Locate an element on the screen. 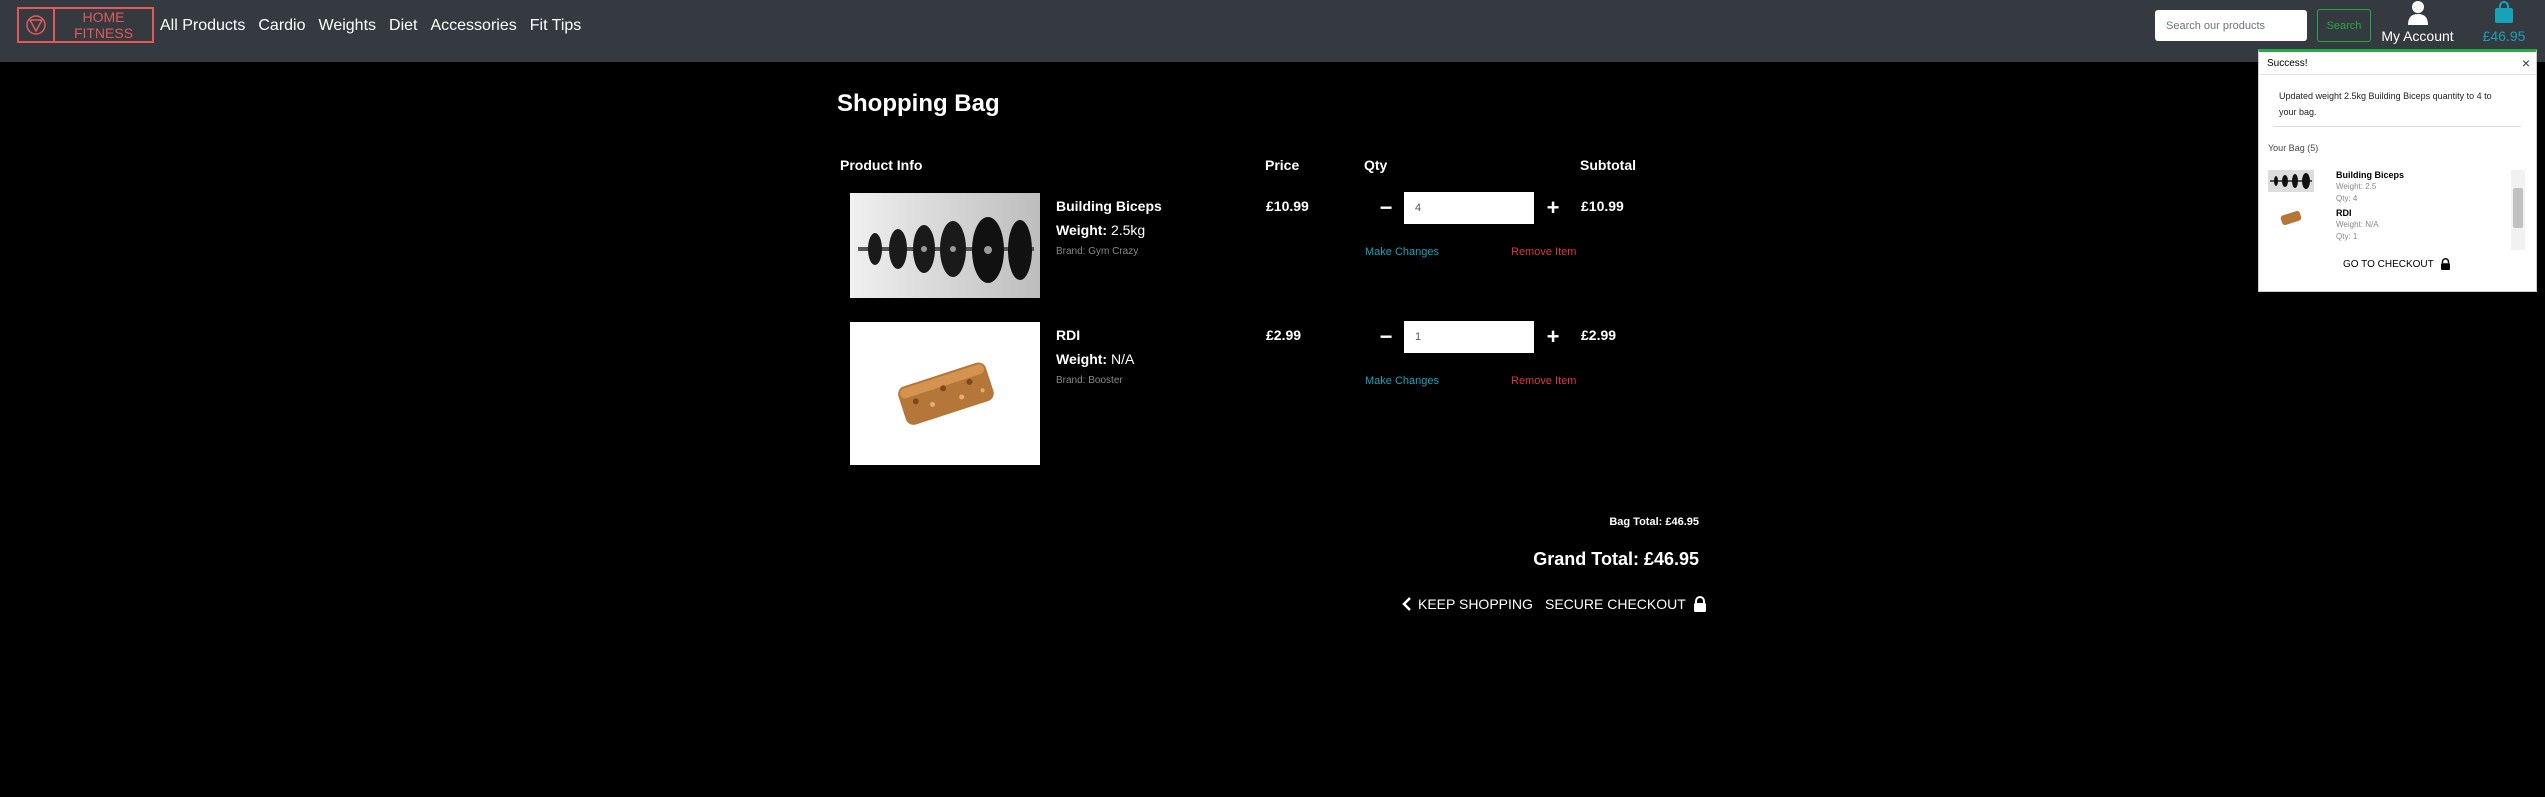  secure-checkout-button: SECURE CHECKOUT is located at coordinates (1626, 604).